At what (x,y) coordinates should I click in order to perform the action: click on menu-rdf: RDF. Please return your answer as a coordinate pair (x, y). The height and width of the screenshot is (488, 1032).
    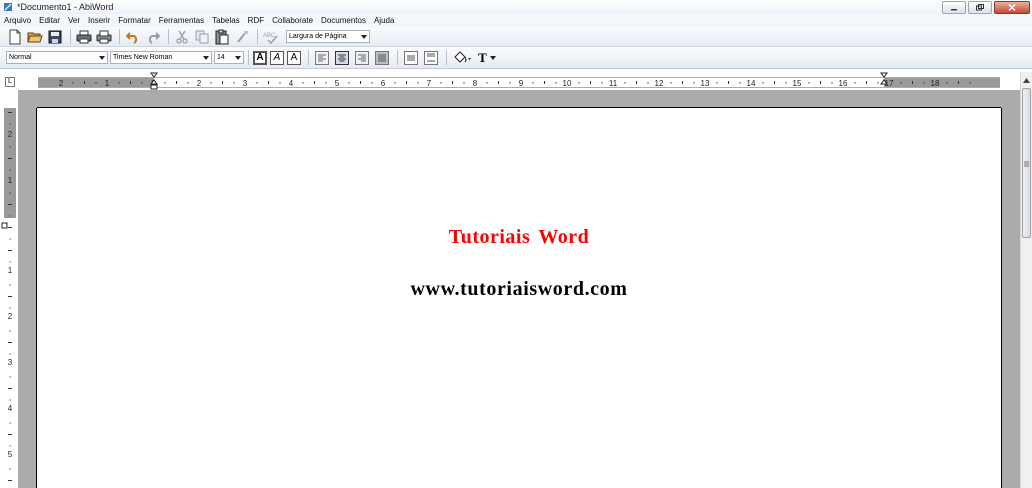
    Looking at the image, I should click on (256, 20).